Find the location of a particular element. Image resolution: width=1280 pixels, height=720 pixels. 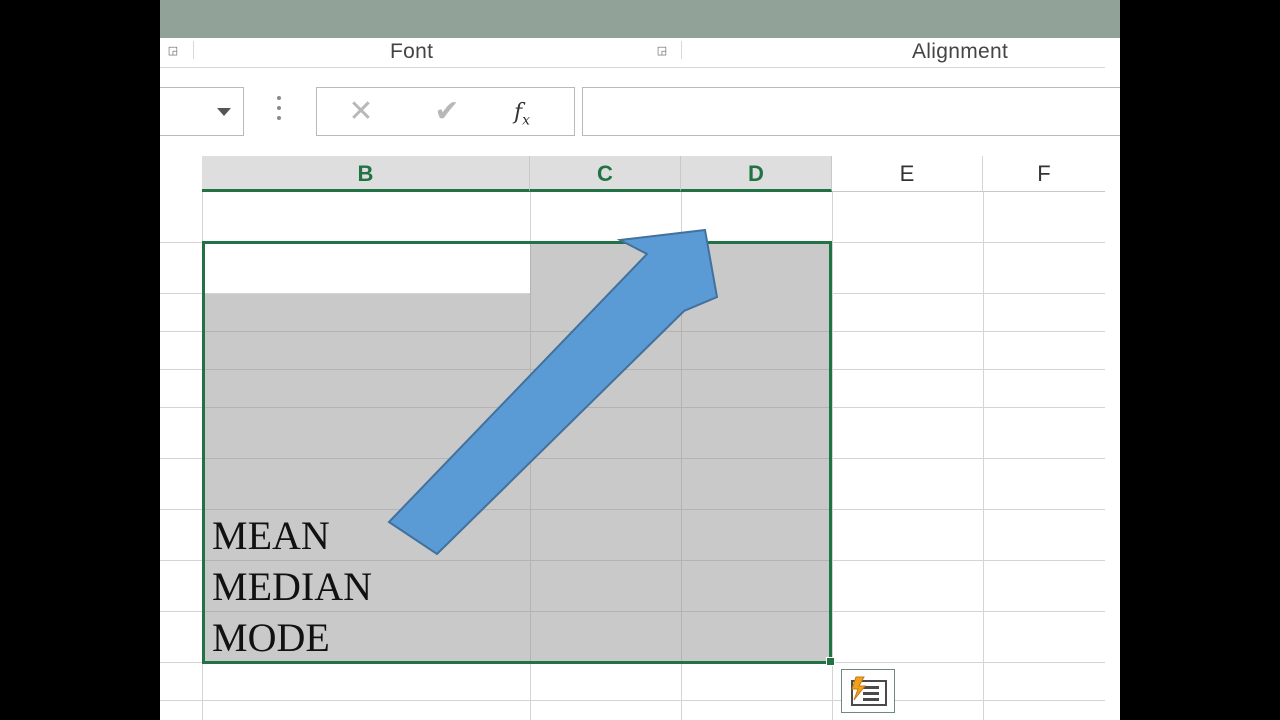

quick-analysis-icon is located at coordinates (869, 691).